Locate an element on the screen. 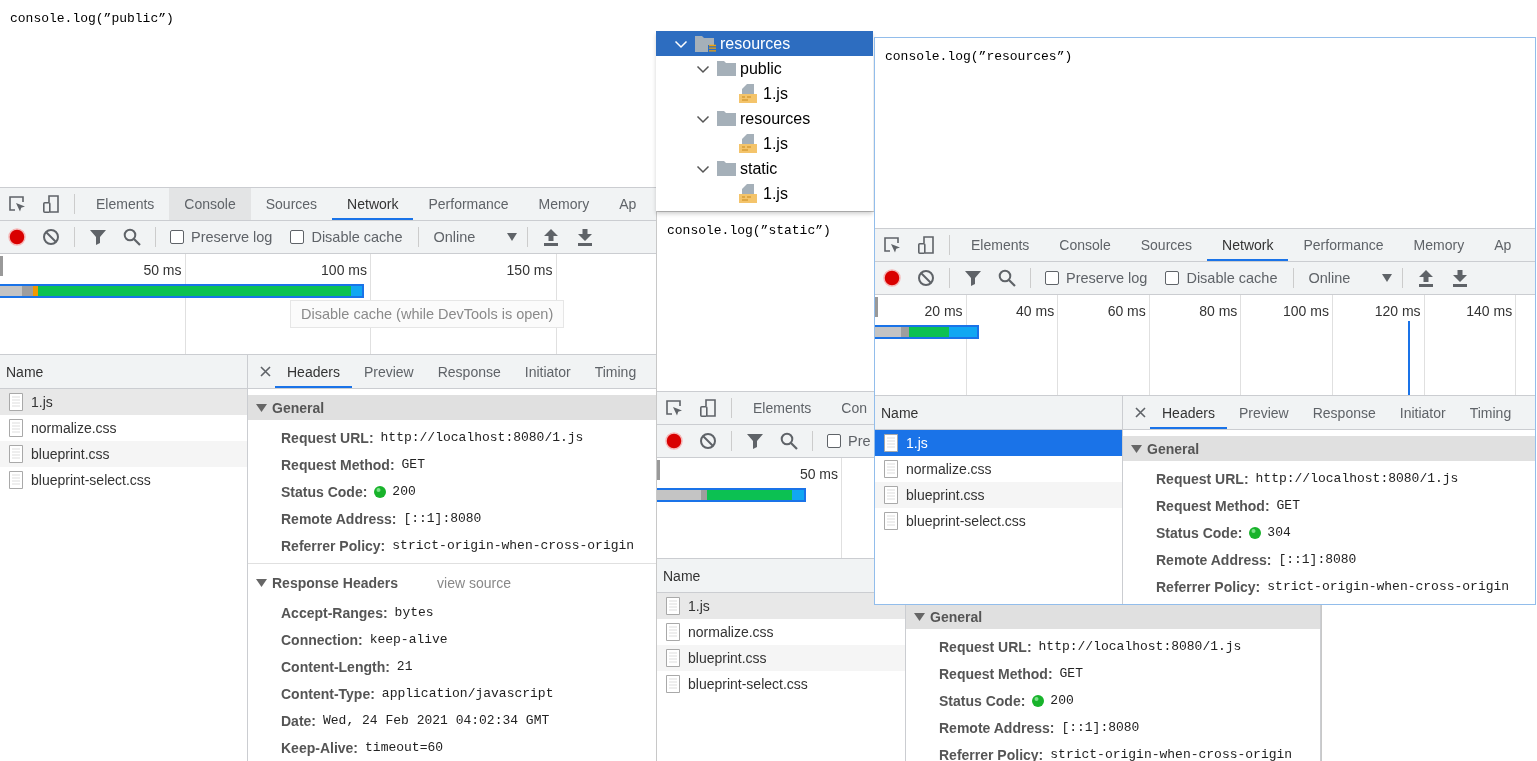  tree-item: static is located at coordinates (764, 168).